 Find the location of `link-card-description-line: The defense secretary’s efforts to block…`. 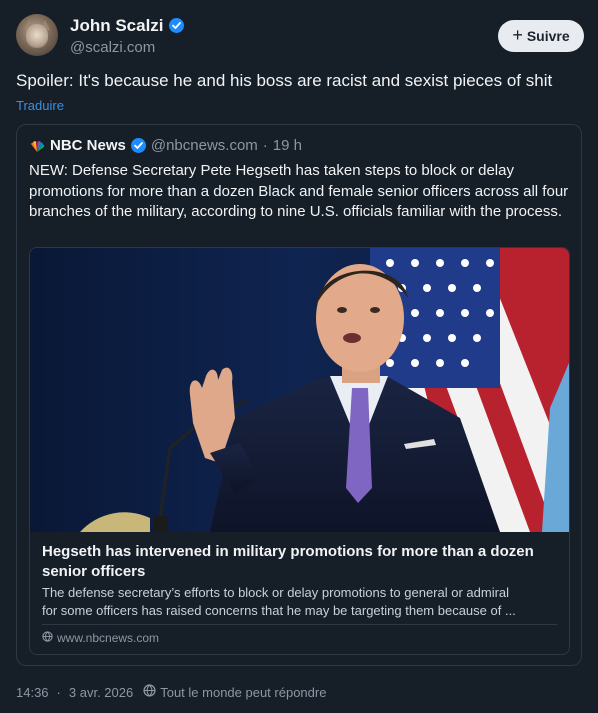

link-card-description-line: The defense secretary’s efforts to block… is located at coordinates (276, 592).